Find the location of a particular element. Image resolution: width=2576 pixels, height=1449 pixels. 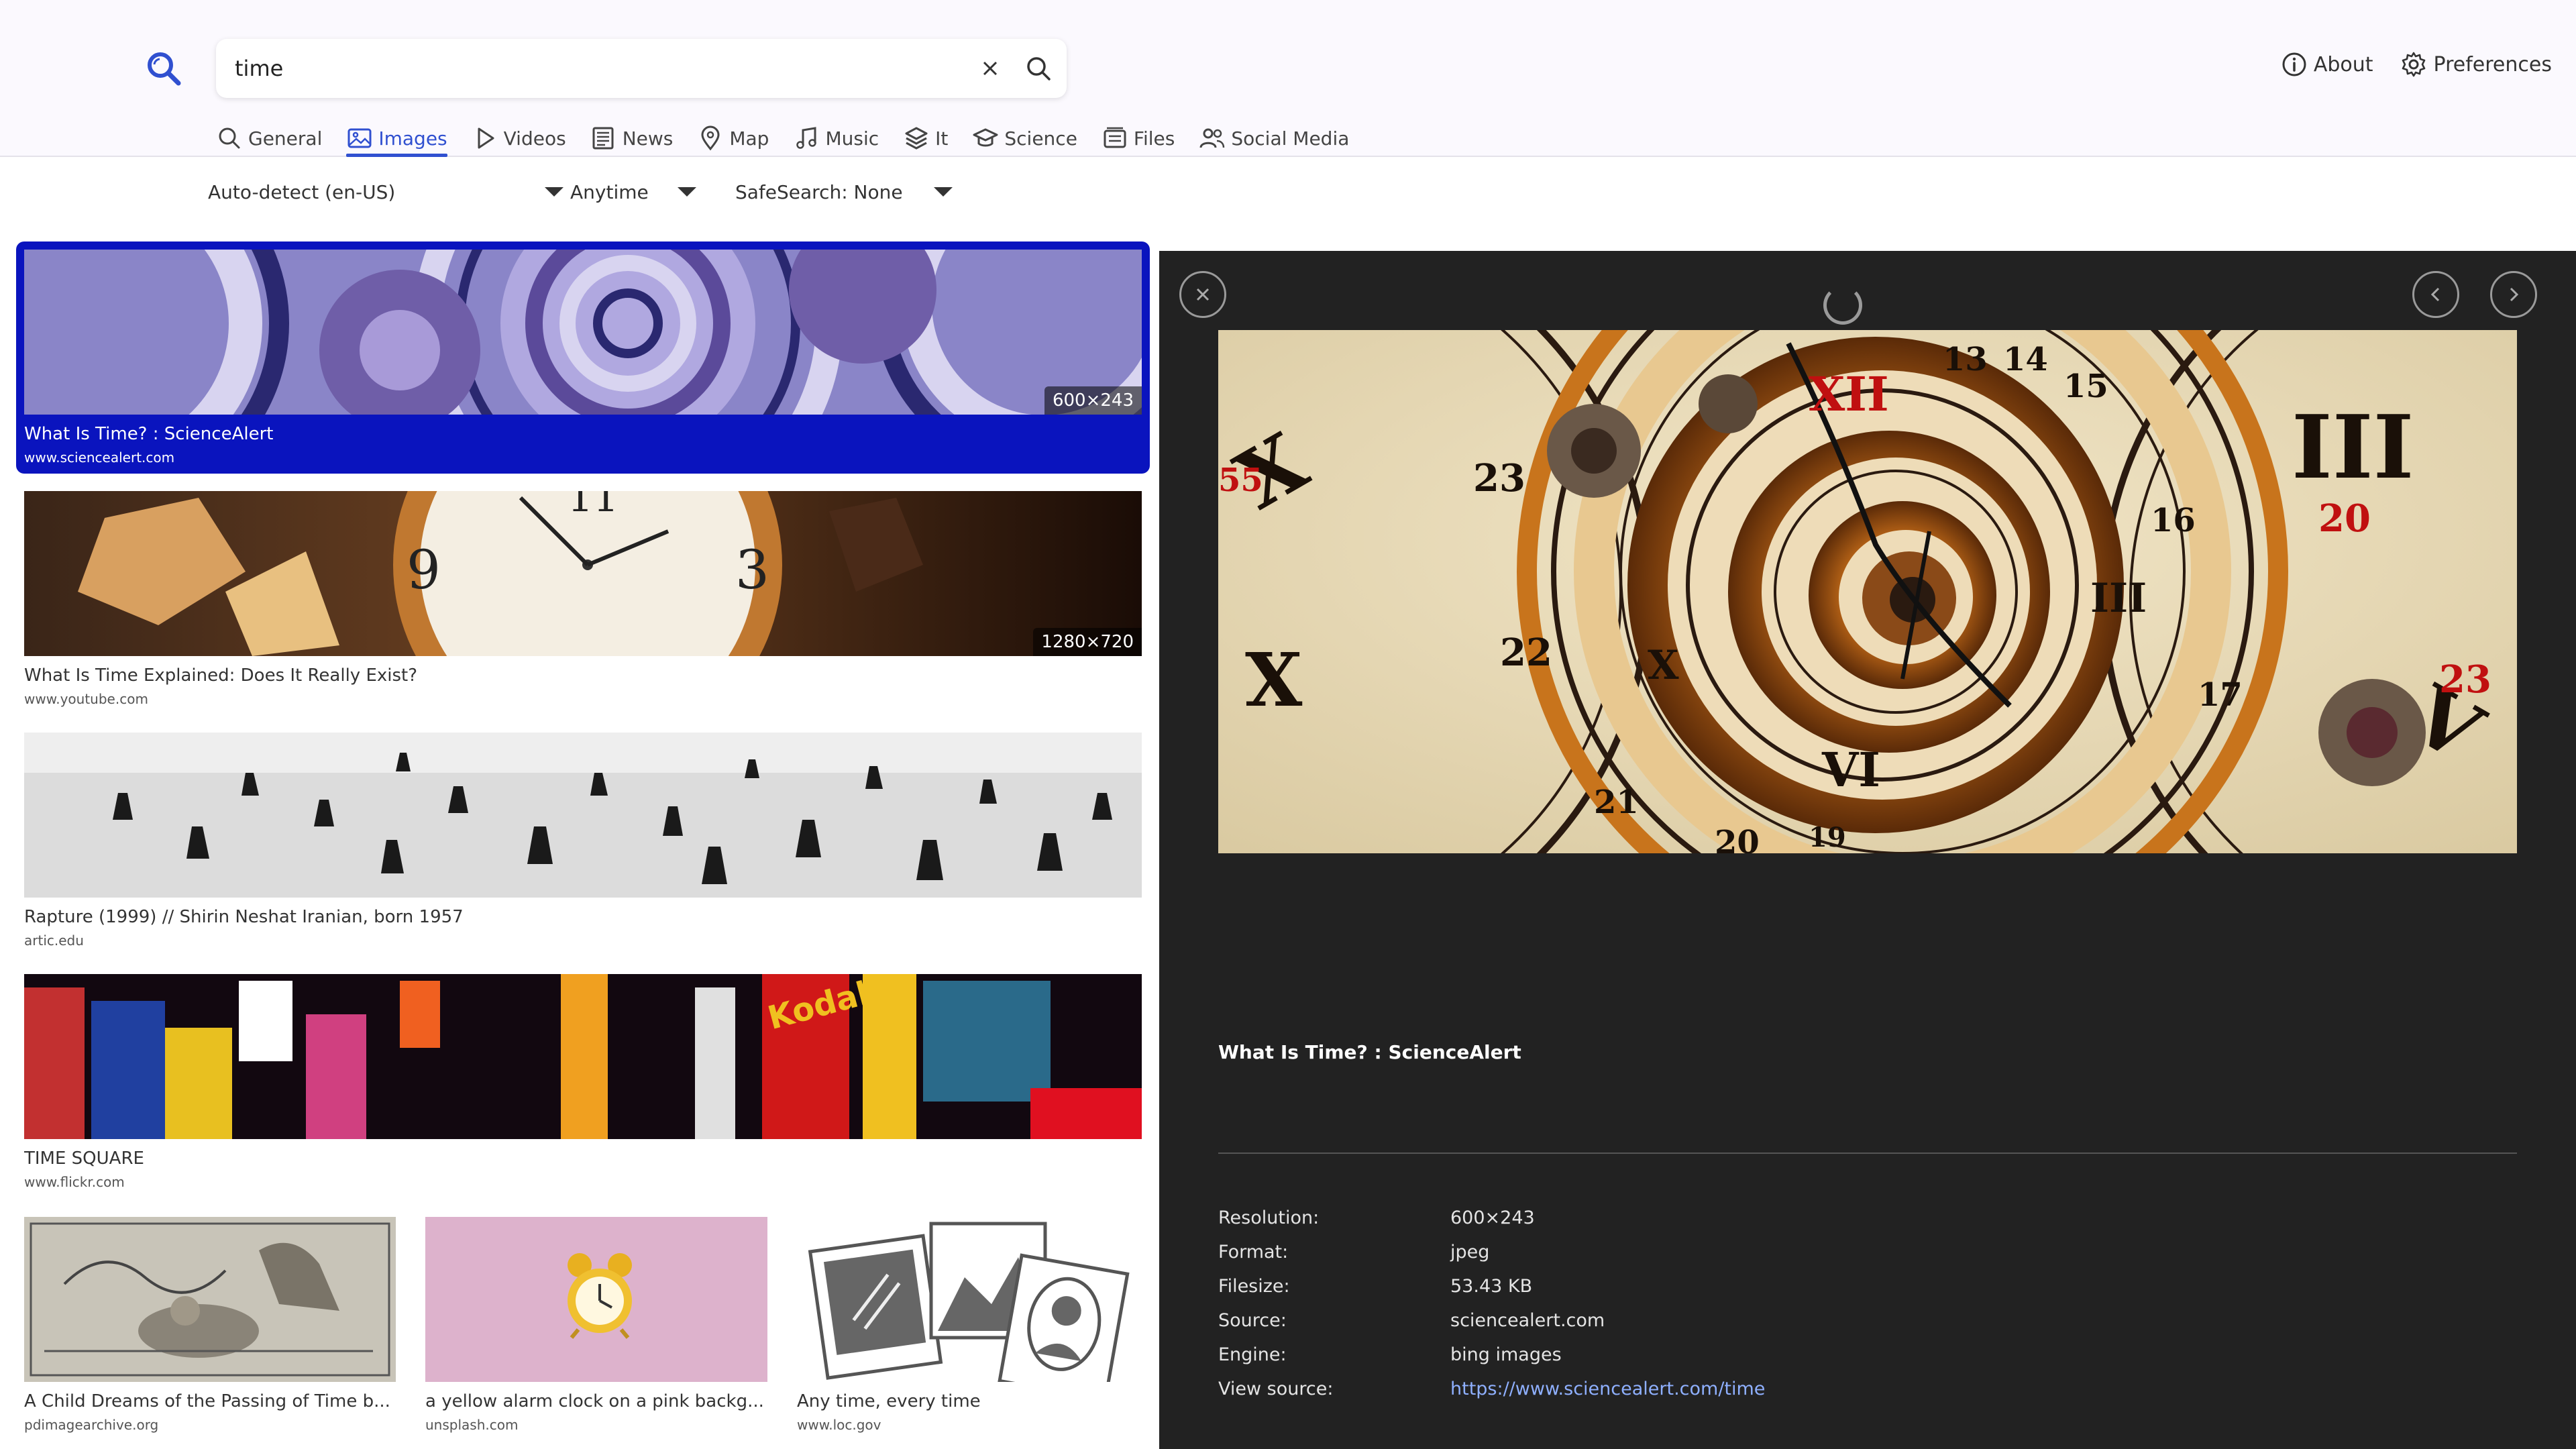

divider is located at coordinates (1867, 1153).